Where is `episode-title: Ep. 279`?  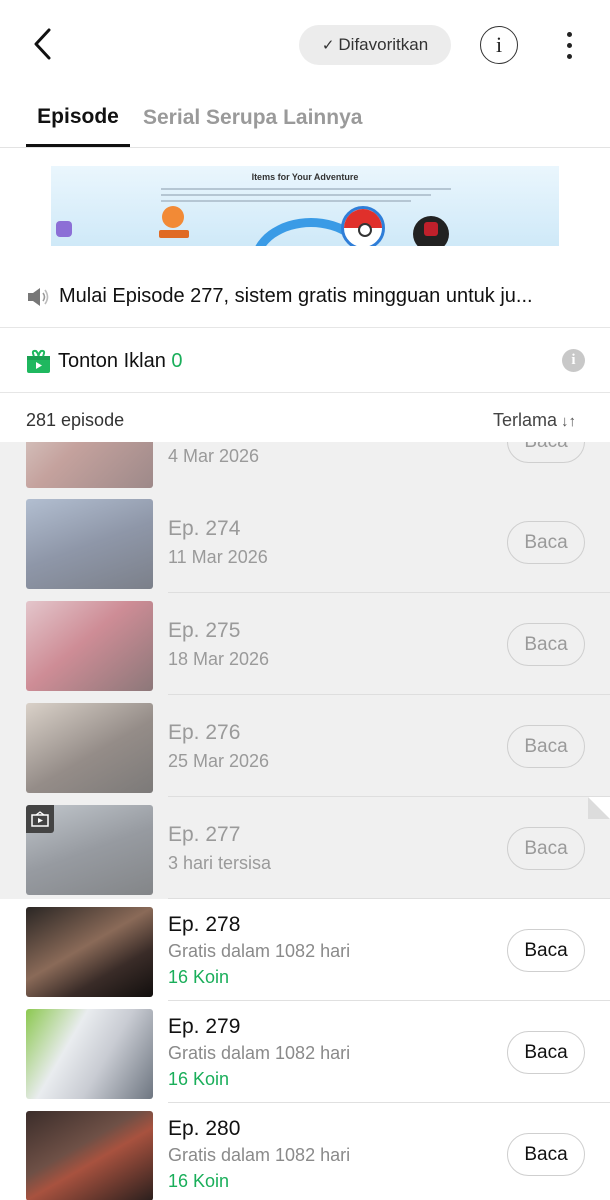
episode-title: Ep. 279 is located at coordinates (204, 1026).